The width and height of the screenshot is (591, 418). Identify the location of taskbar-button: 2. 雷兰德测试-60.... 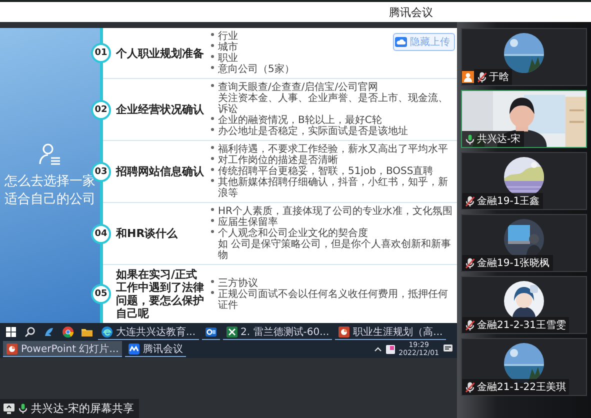
(277, 332).